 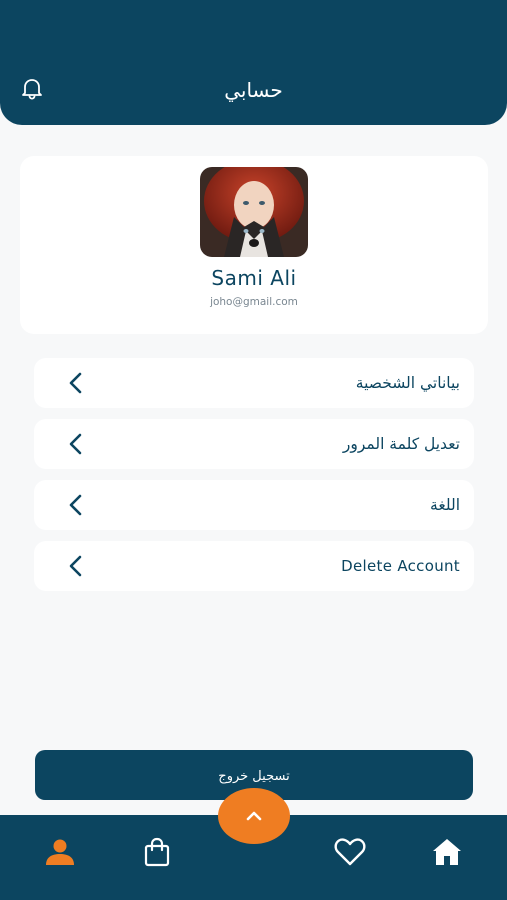 What do you see at coordinates (254, 444) in the screenshot?
I see `menu-item-change-password: تعديل كلمة المرور` at bounding box center [254, 444].